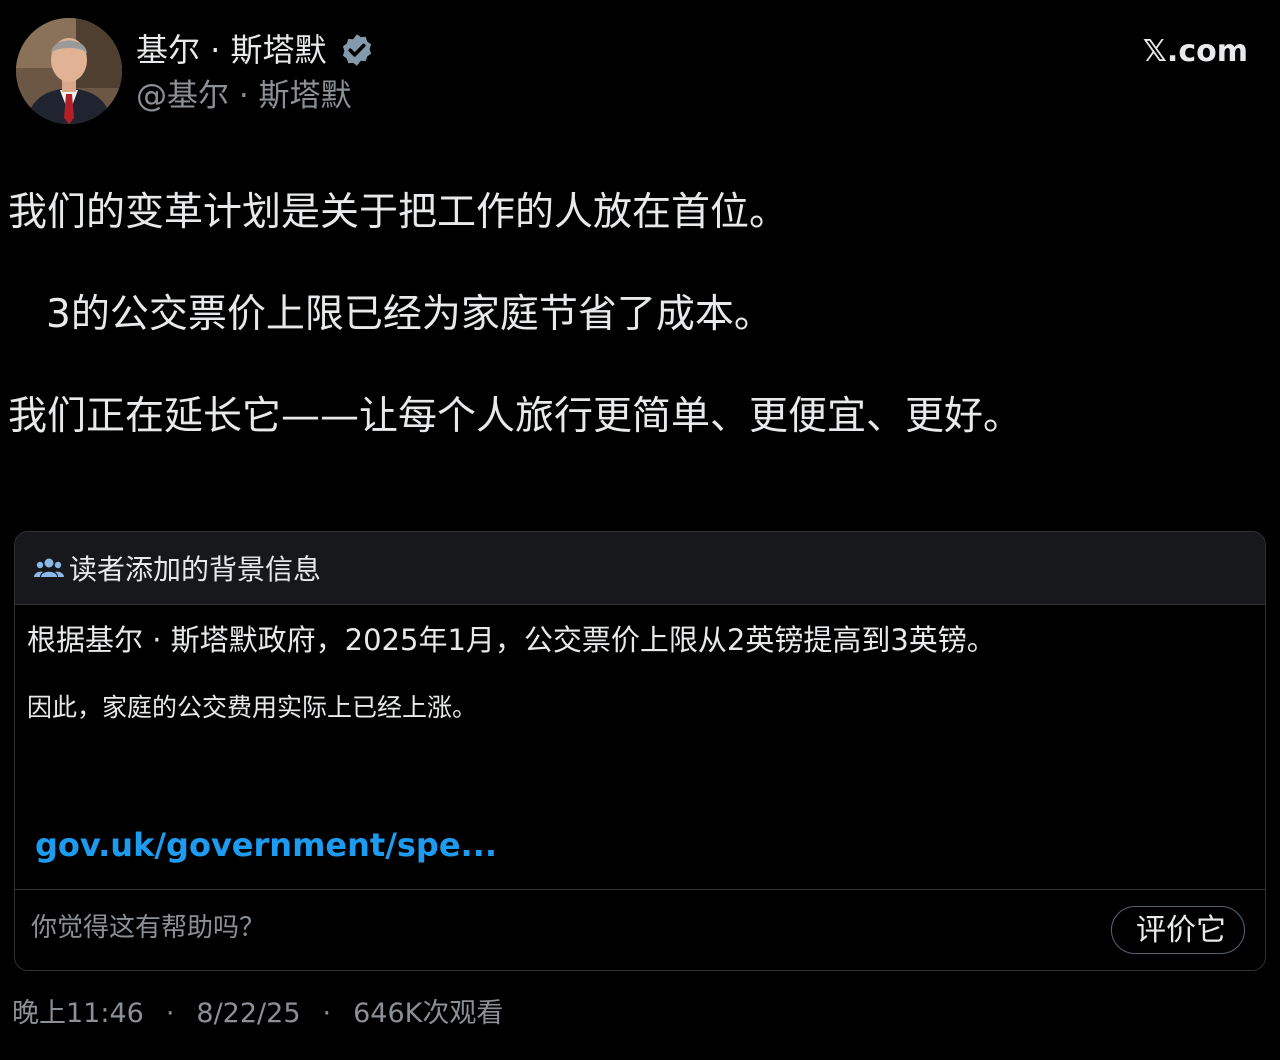 Image resolution: width=1280 pixels, height=1060 pixels. I want to click on tweet-text-line: 3的公交票价上限已经为家庭节省了成本。, so click(409, 314).